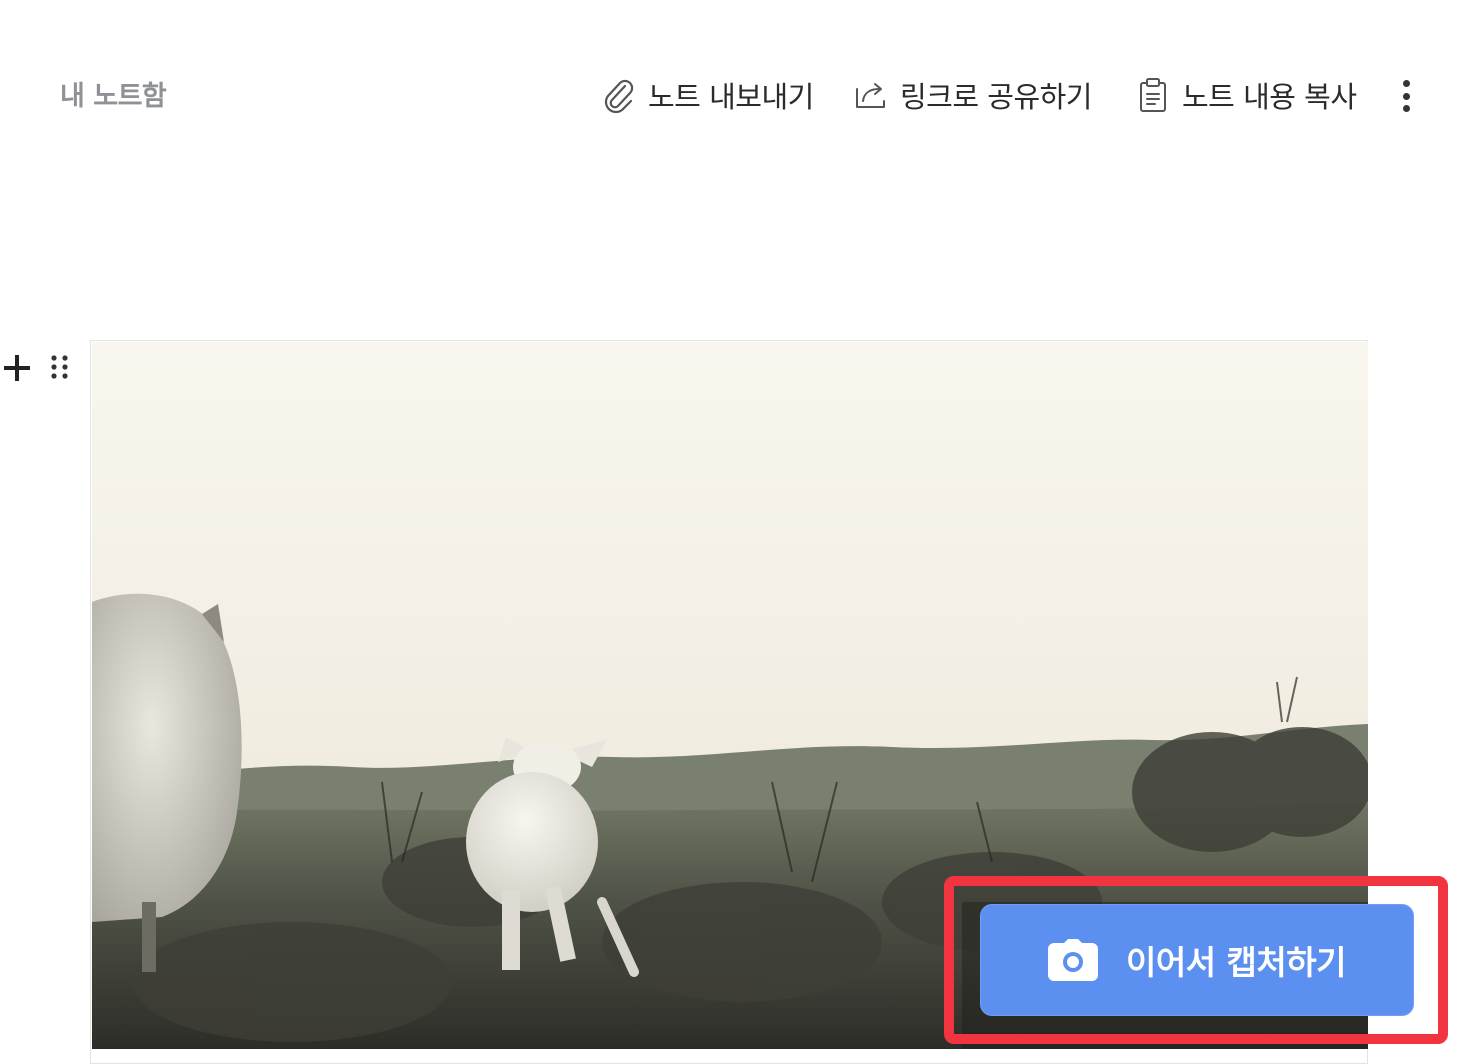 This screenshot has width=1464, height=1064. I want to click on drag-handle-icon, so click(60, 369).